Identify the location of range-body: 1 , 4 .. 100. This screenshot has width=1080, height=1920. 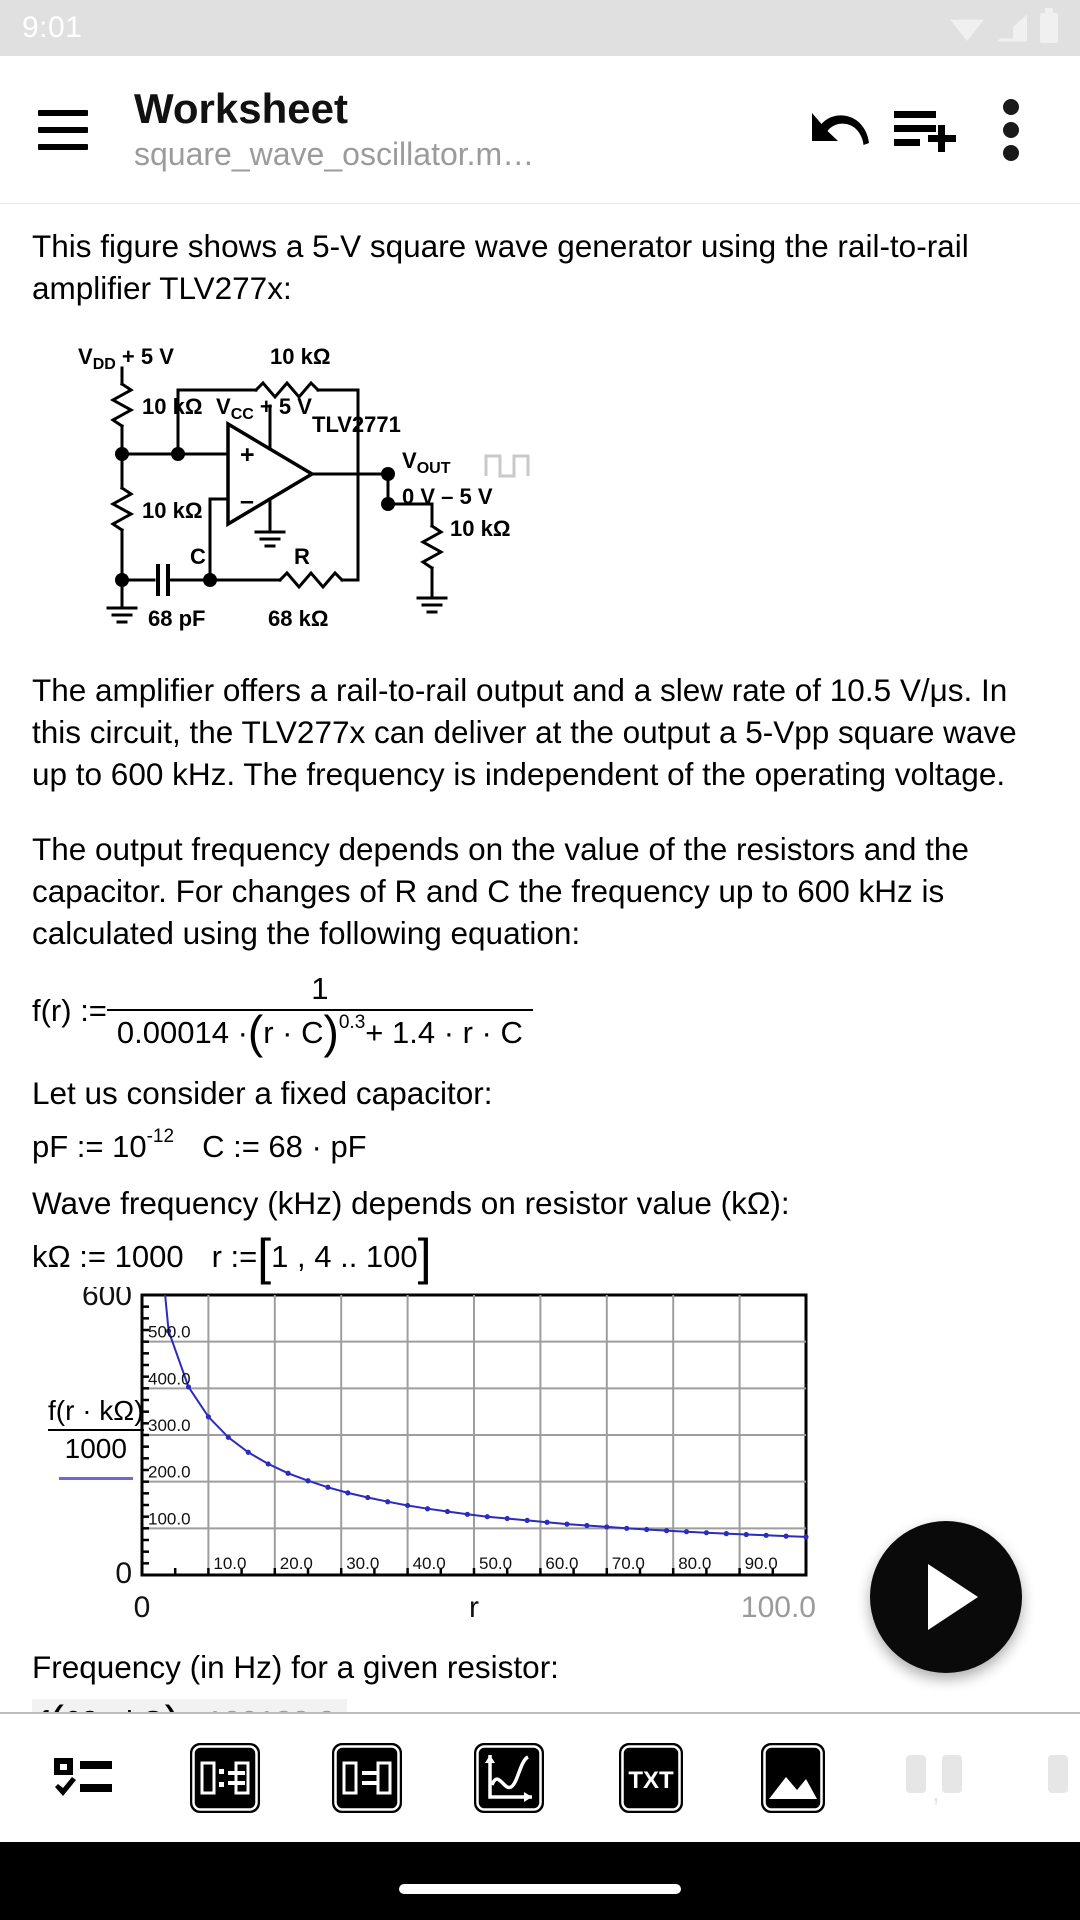
(344, 1256).